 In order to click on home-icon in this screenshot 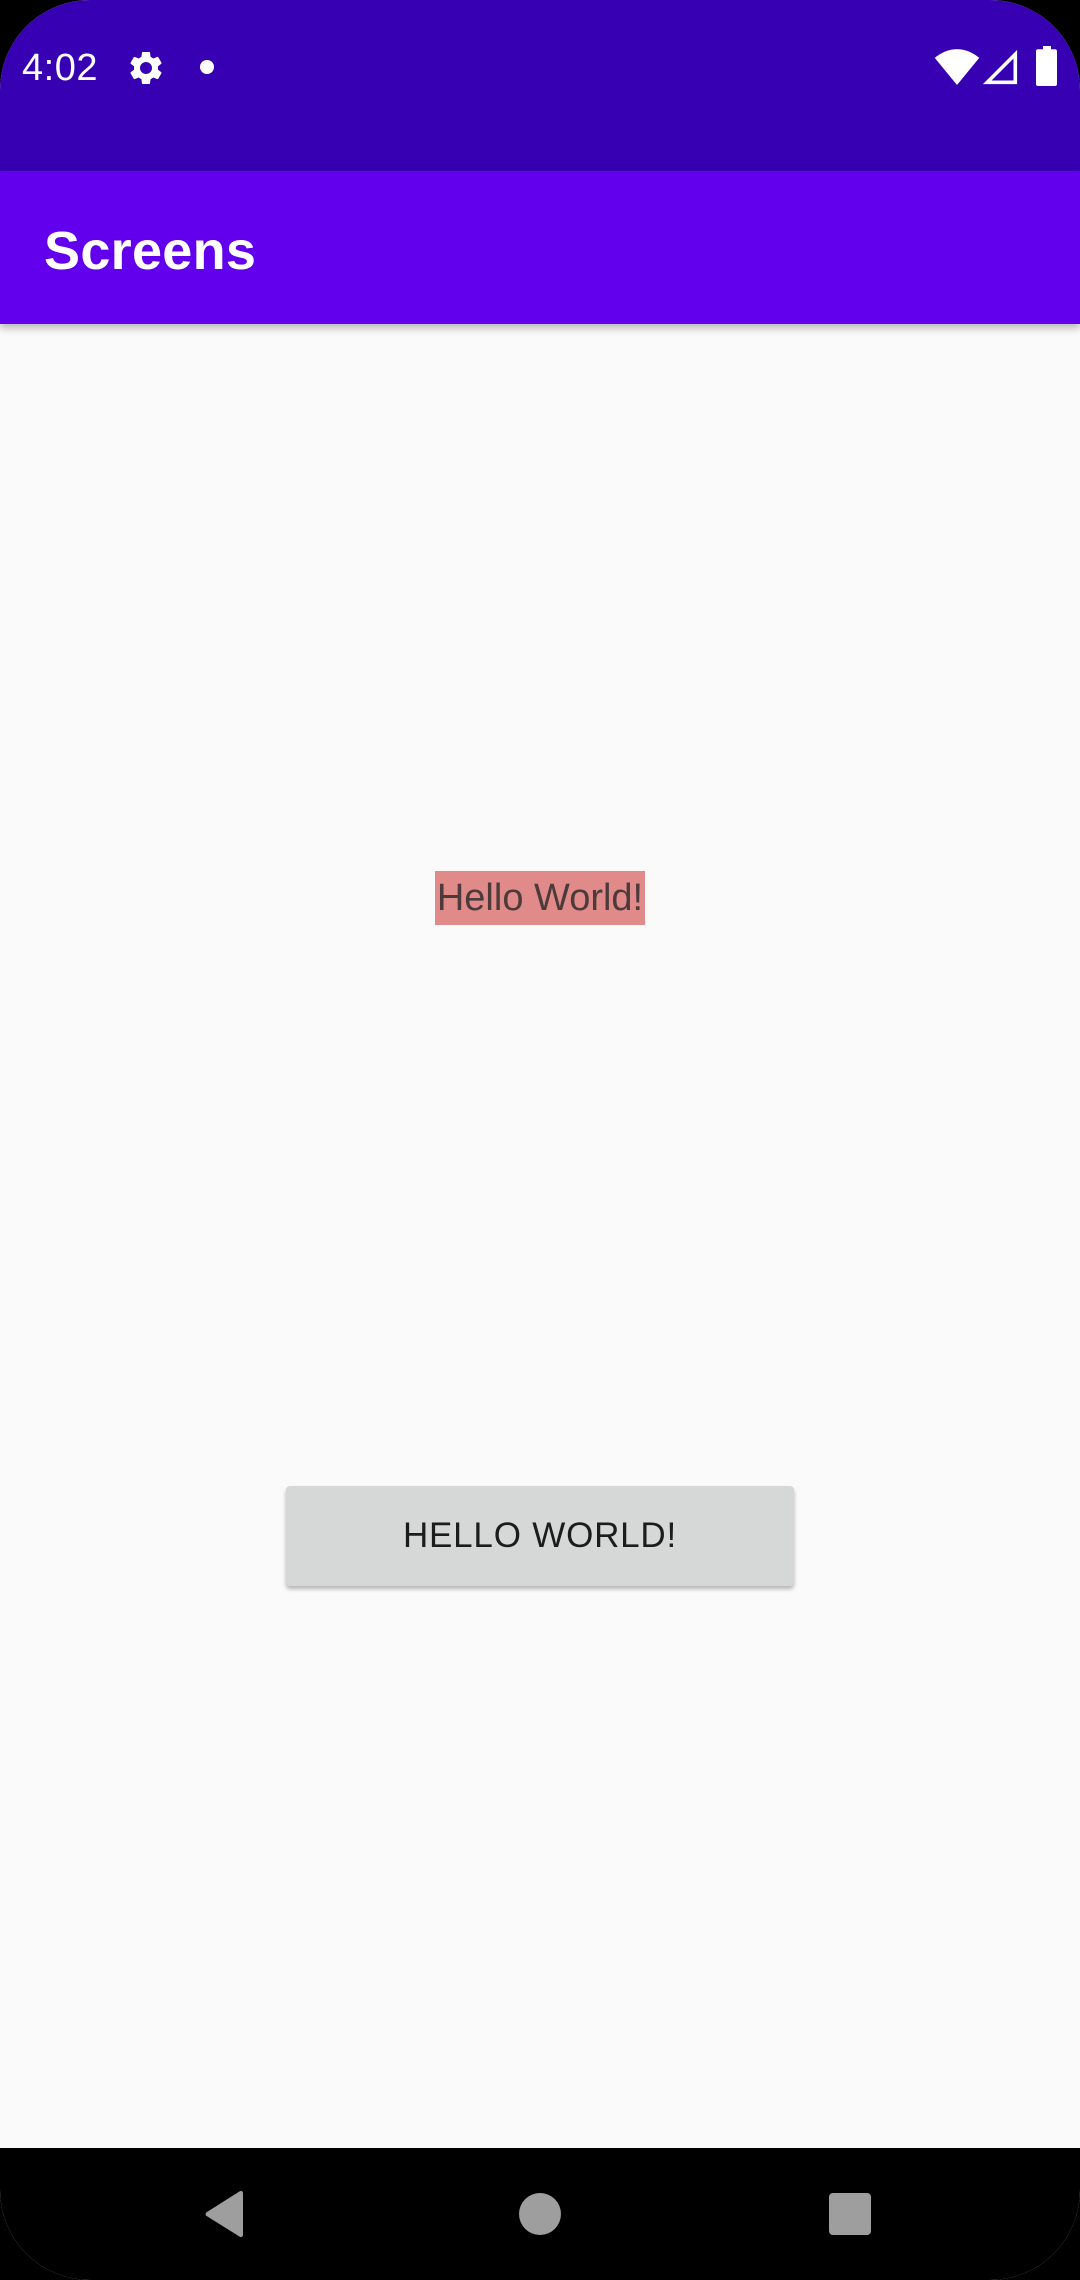, I will do `click(540, 2214)`.